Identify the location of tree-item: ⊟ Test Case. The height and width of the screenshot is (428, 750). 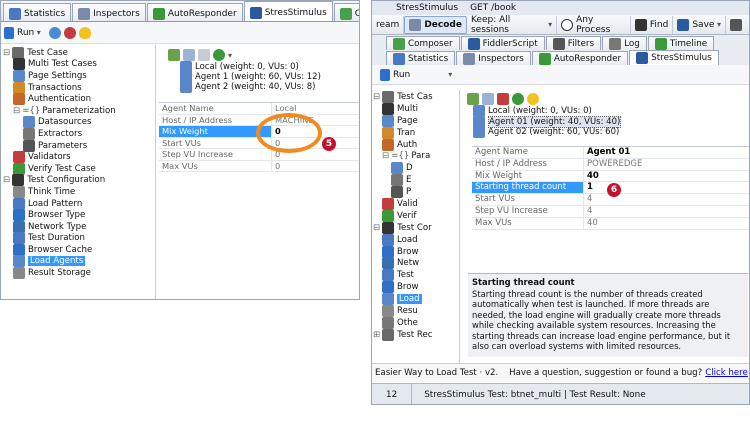
(79, 52).